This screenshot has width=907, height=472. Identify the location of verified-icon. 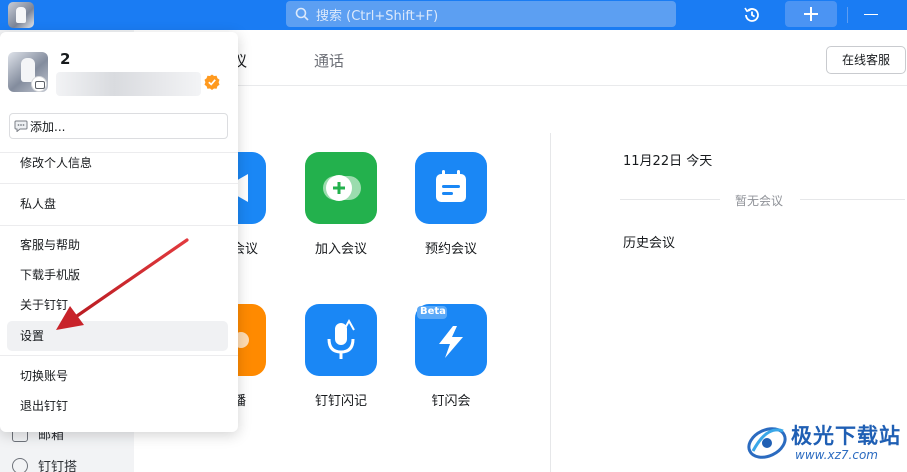
(212, 82).